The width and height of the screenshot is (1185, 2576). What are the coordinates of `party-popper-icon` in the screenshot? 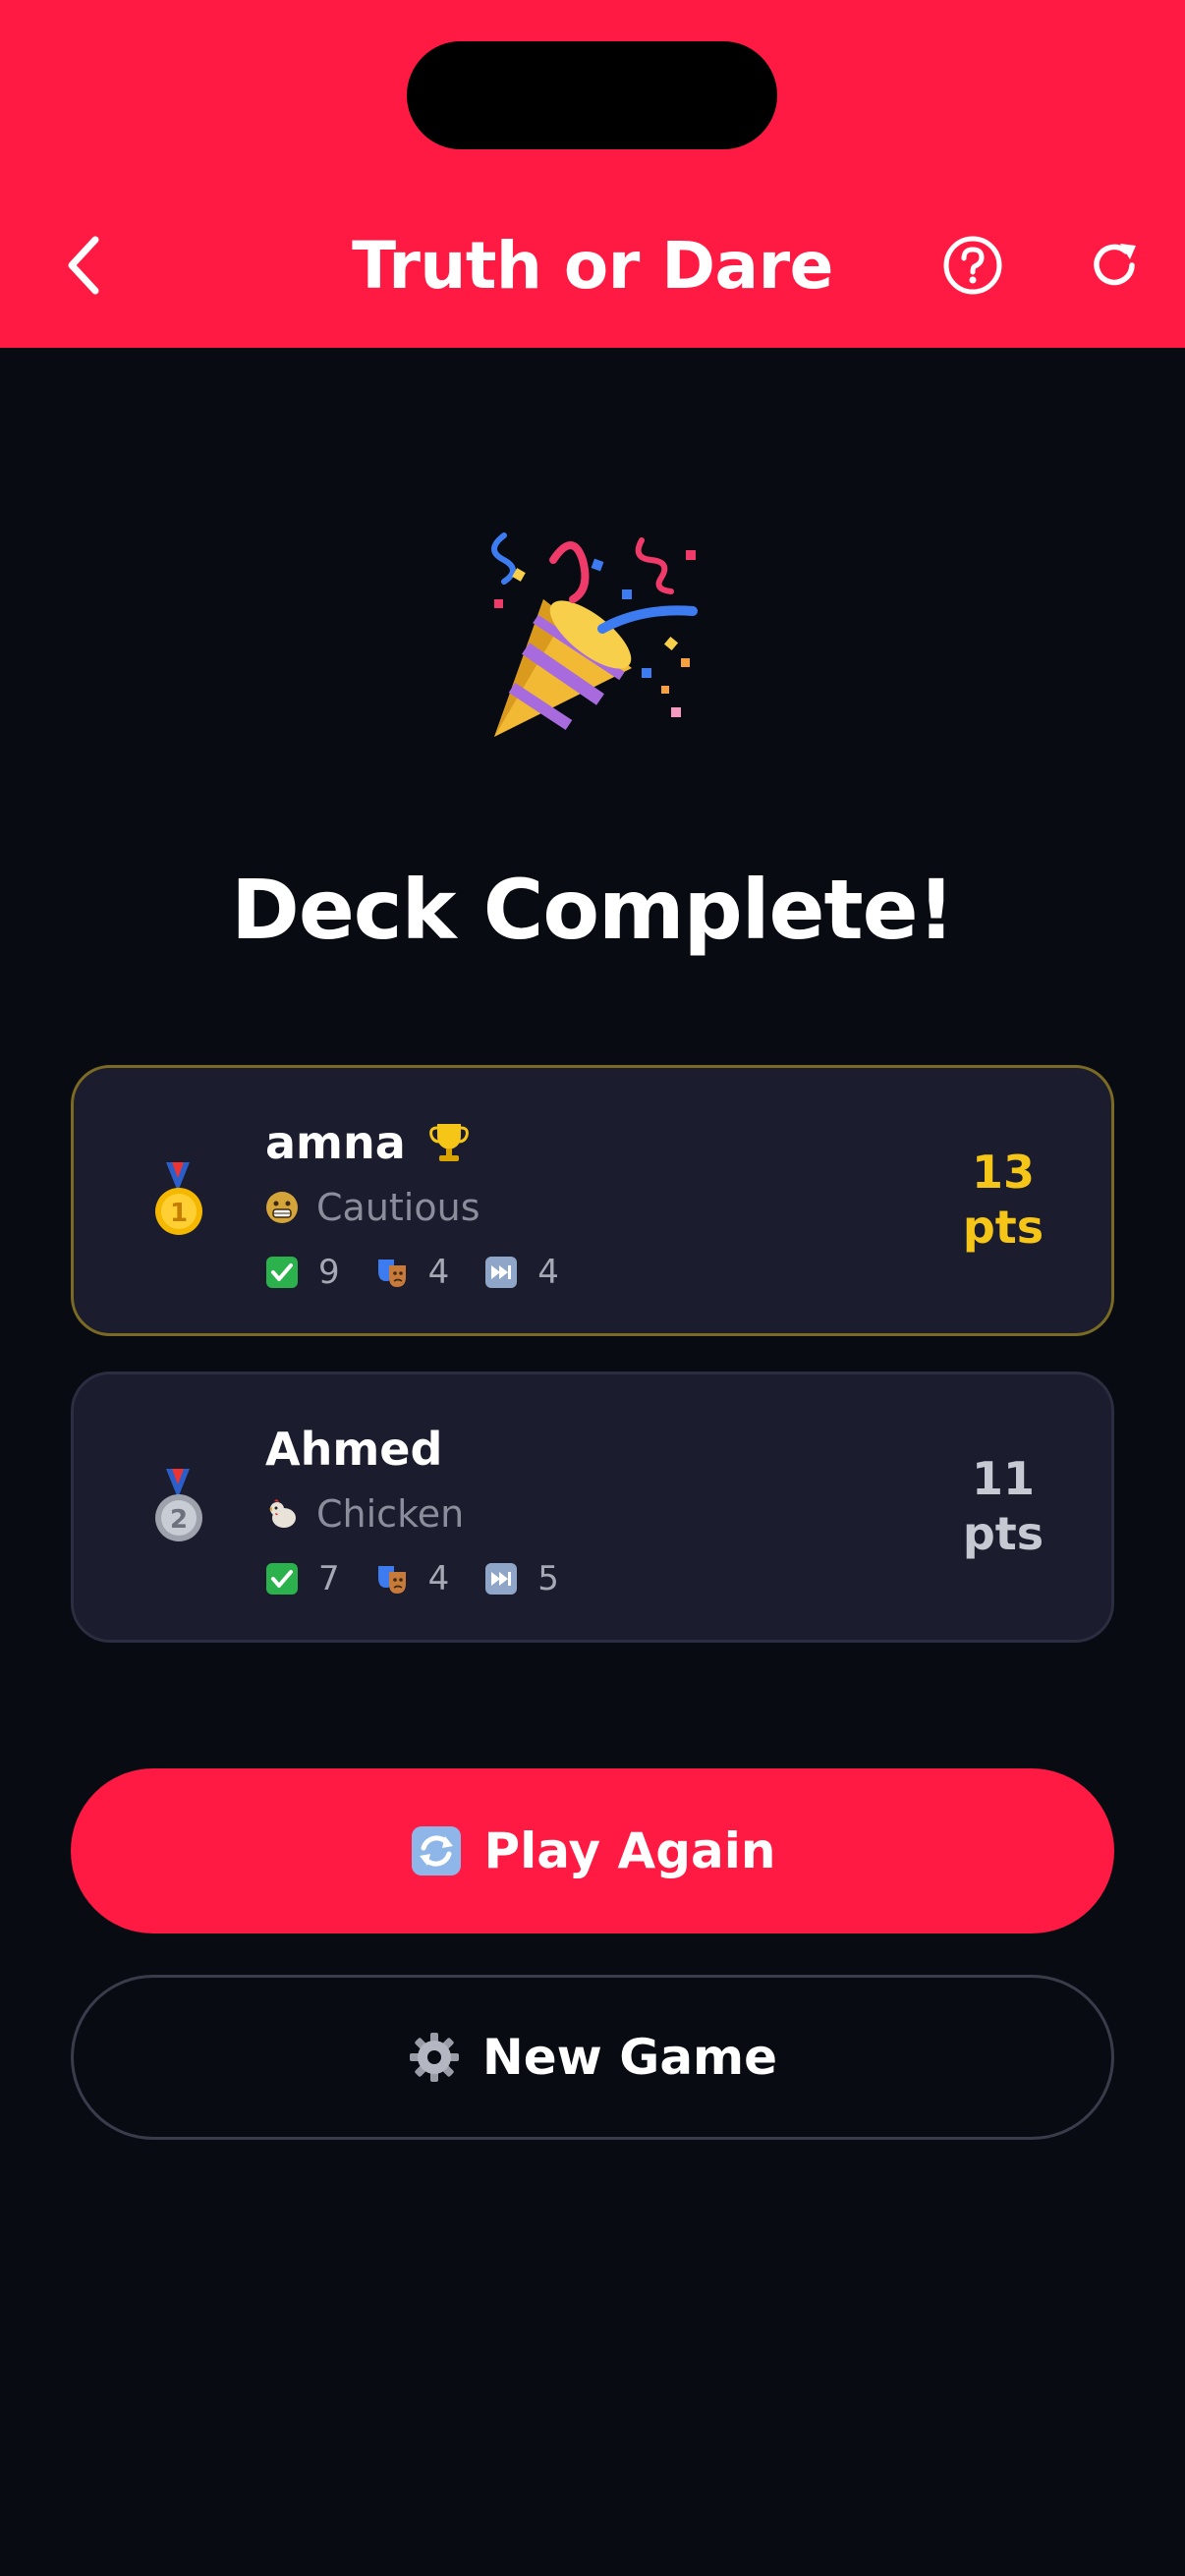 It's located at (594, 634).